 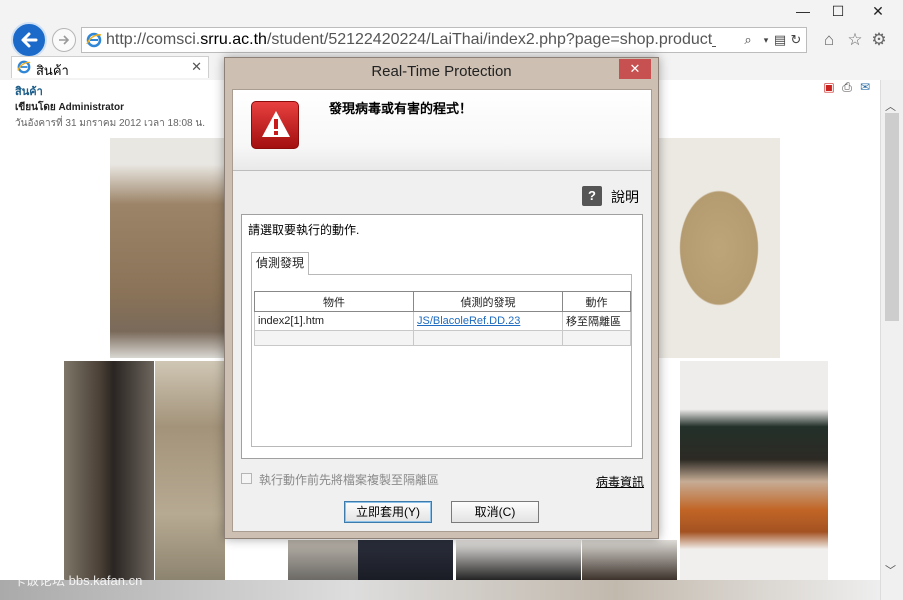 I want to click on print-icon: ⎙, so click(x=847, y=87).